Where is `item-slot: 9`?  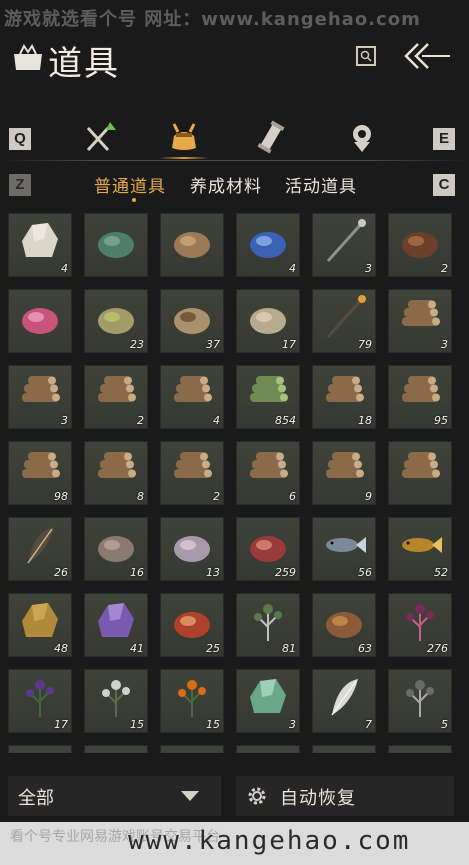 item-slot: 9 is located at coordinates (344, 473).